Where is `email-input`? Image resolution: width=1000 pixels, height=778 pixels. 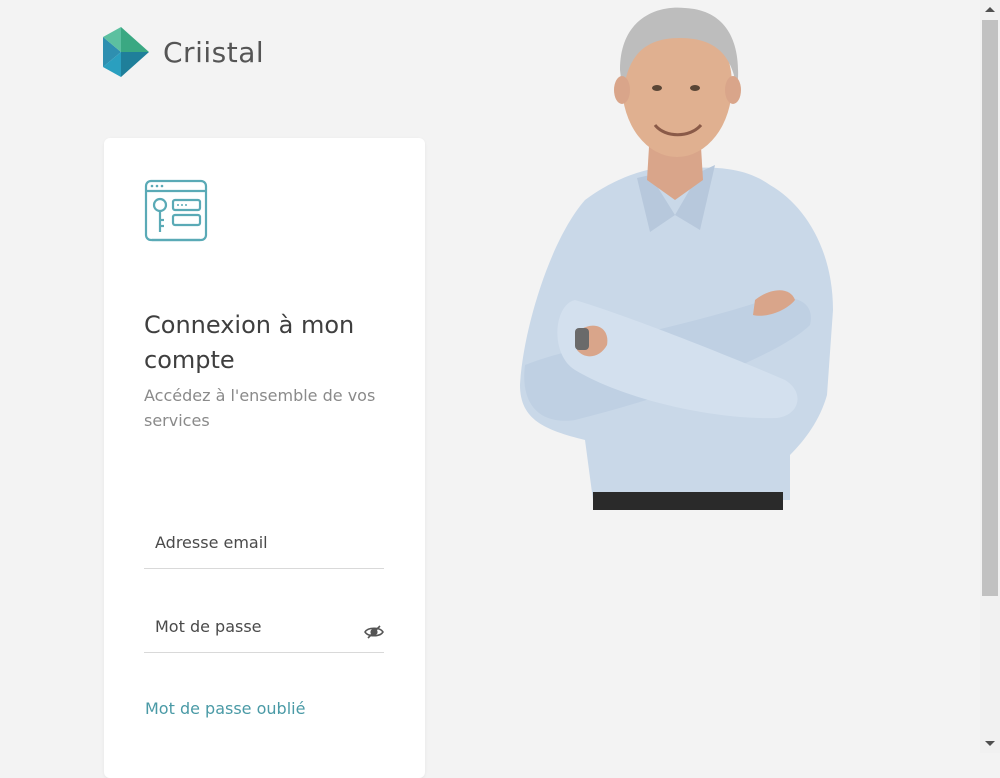 email-input is located at coordinates (255, 542).